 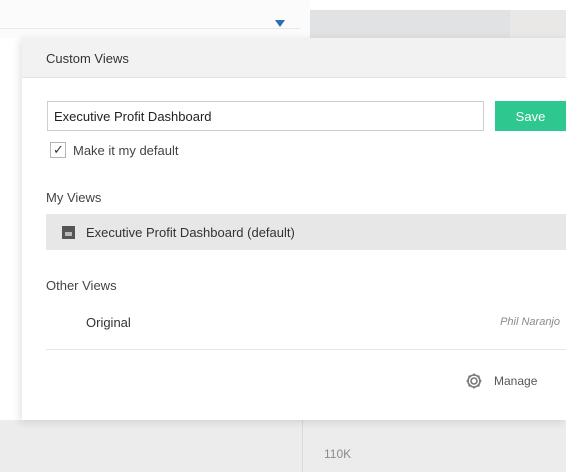 I want to click on other-view-name: Original, so click(x=108, y=322).